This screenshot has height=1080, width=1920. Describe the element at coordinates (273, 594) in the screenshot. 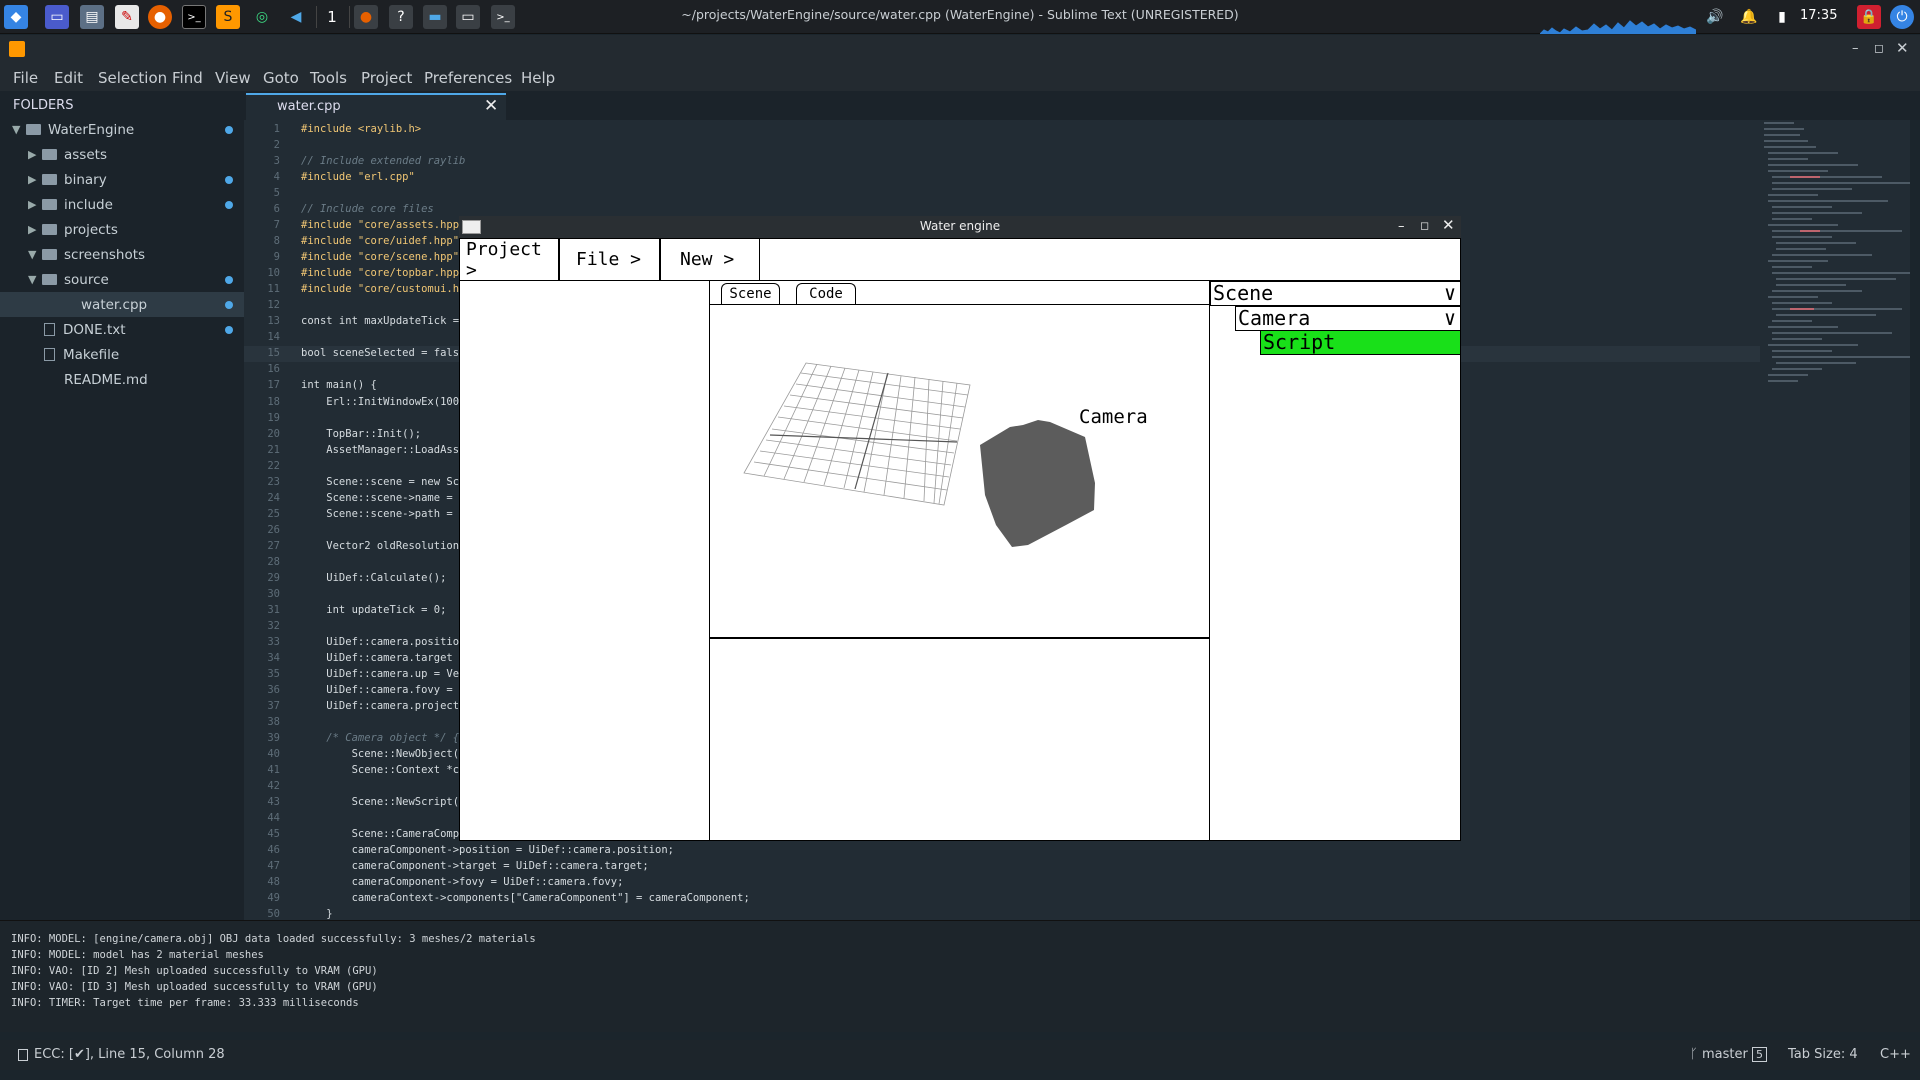

I see `line-number: 30` at that location.